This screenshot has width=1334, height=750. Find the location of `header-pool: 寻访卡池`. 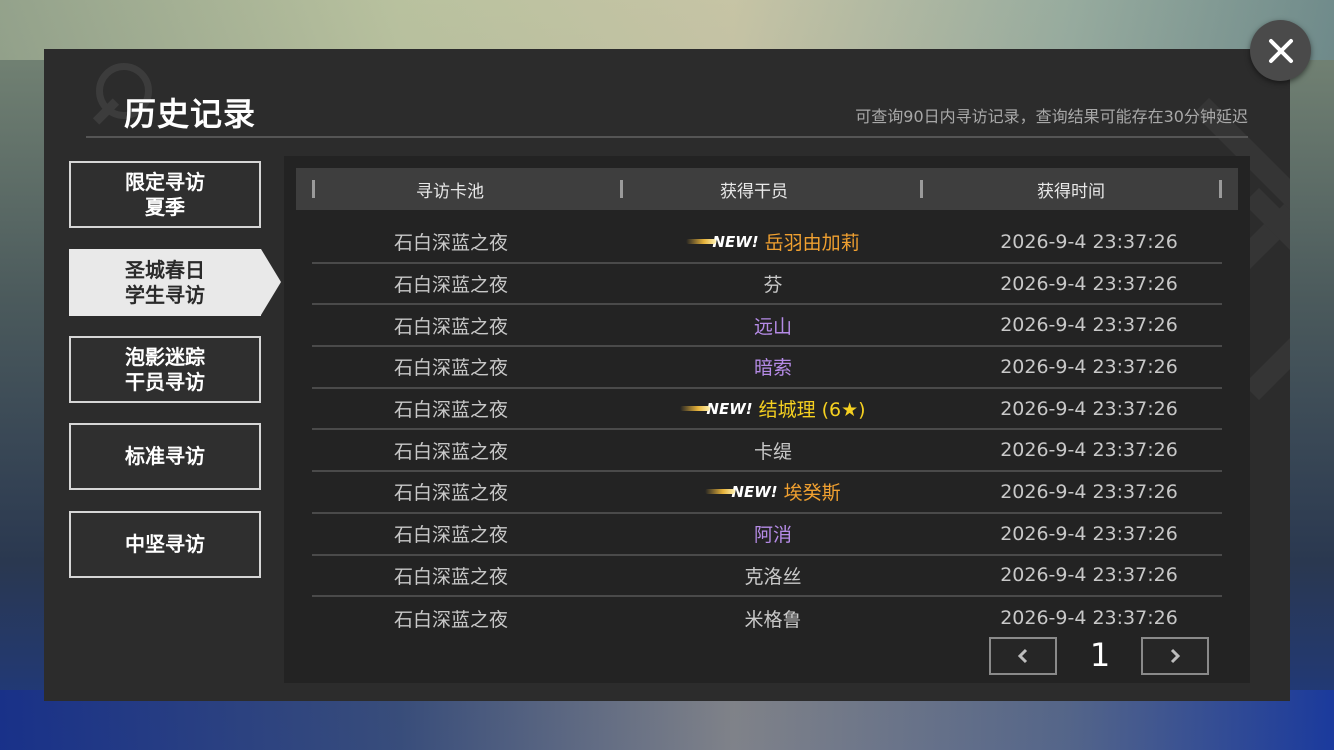

header-pool: 寻访卡池 is located at coordinates (450, 189).